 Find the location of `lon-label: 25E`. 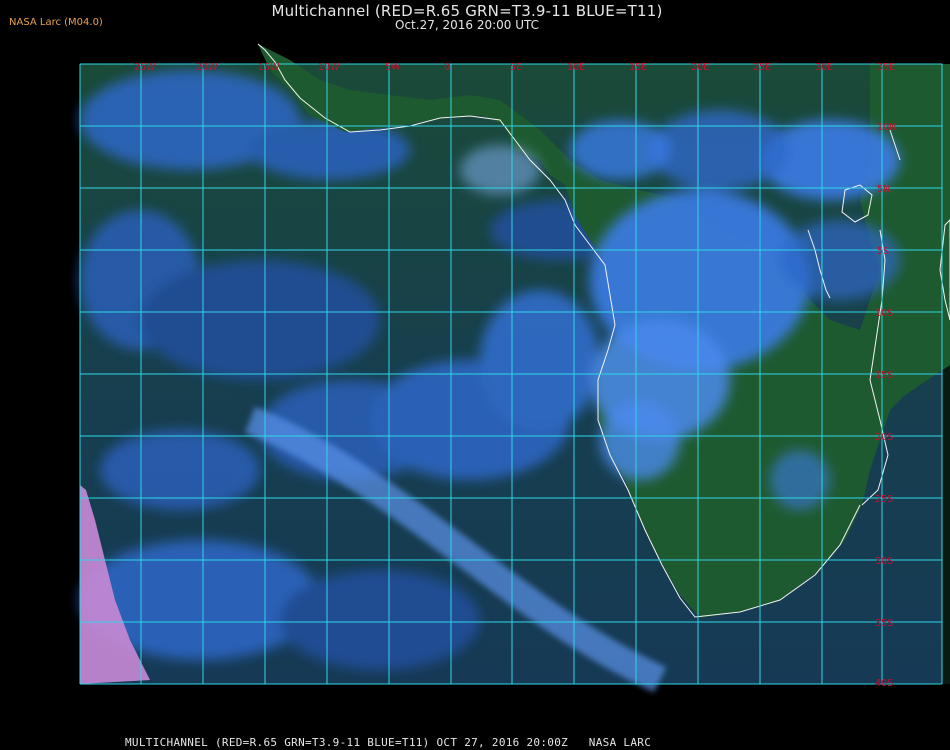

lon-label: 25E is located at coordinates (762, 67).